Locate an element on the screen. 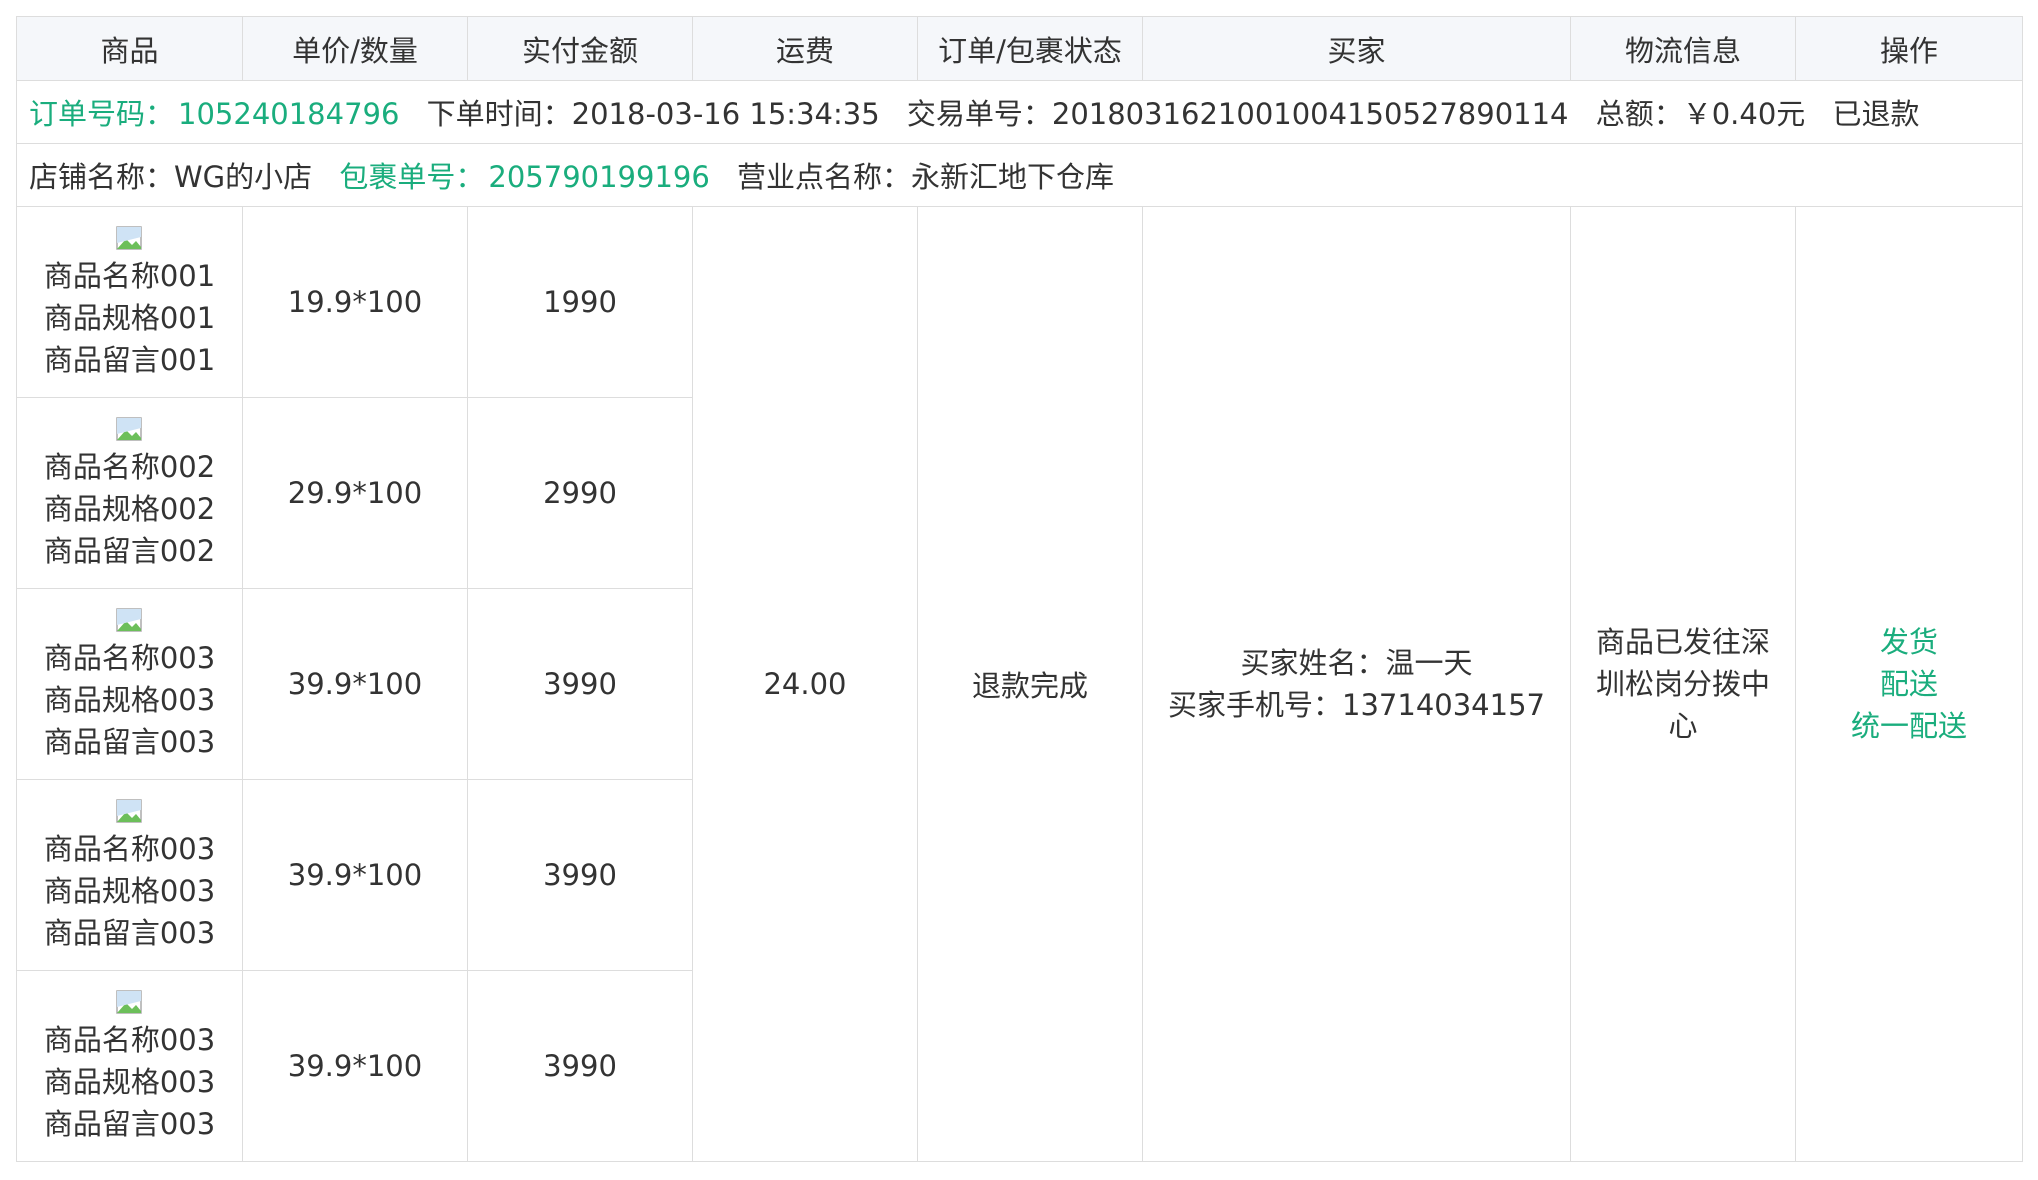  business-site-name: 营业点名称：永新汇地下仓库 is located at coordinates (926, 177).